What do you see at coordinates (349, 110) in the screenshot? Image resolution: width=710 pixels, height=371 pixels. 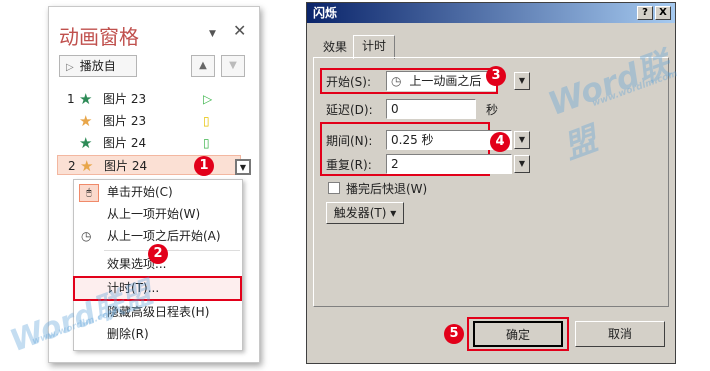 I see `delay-label: 延迟(D):` at bounding box center [349, 110].